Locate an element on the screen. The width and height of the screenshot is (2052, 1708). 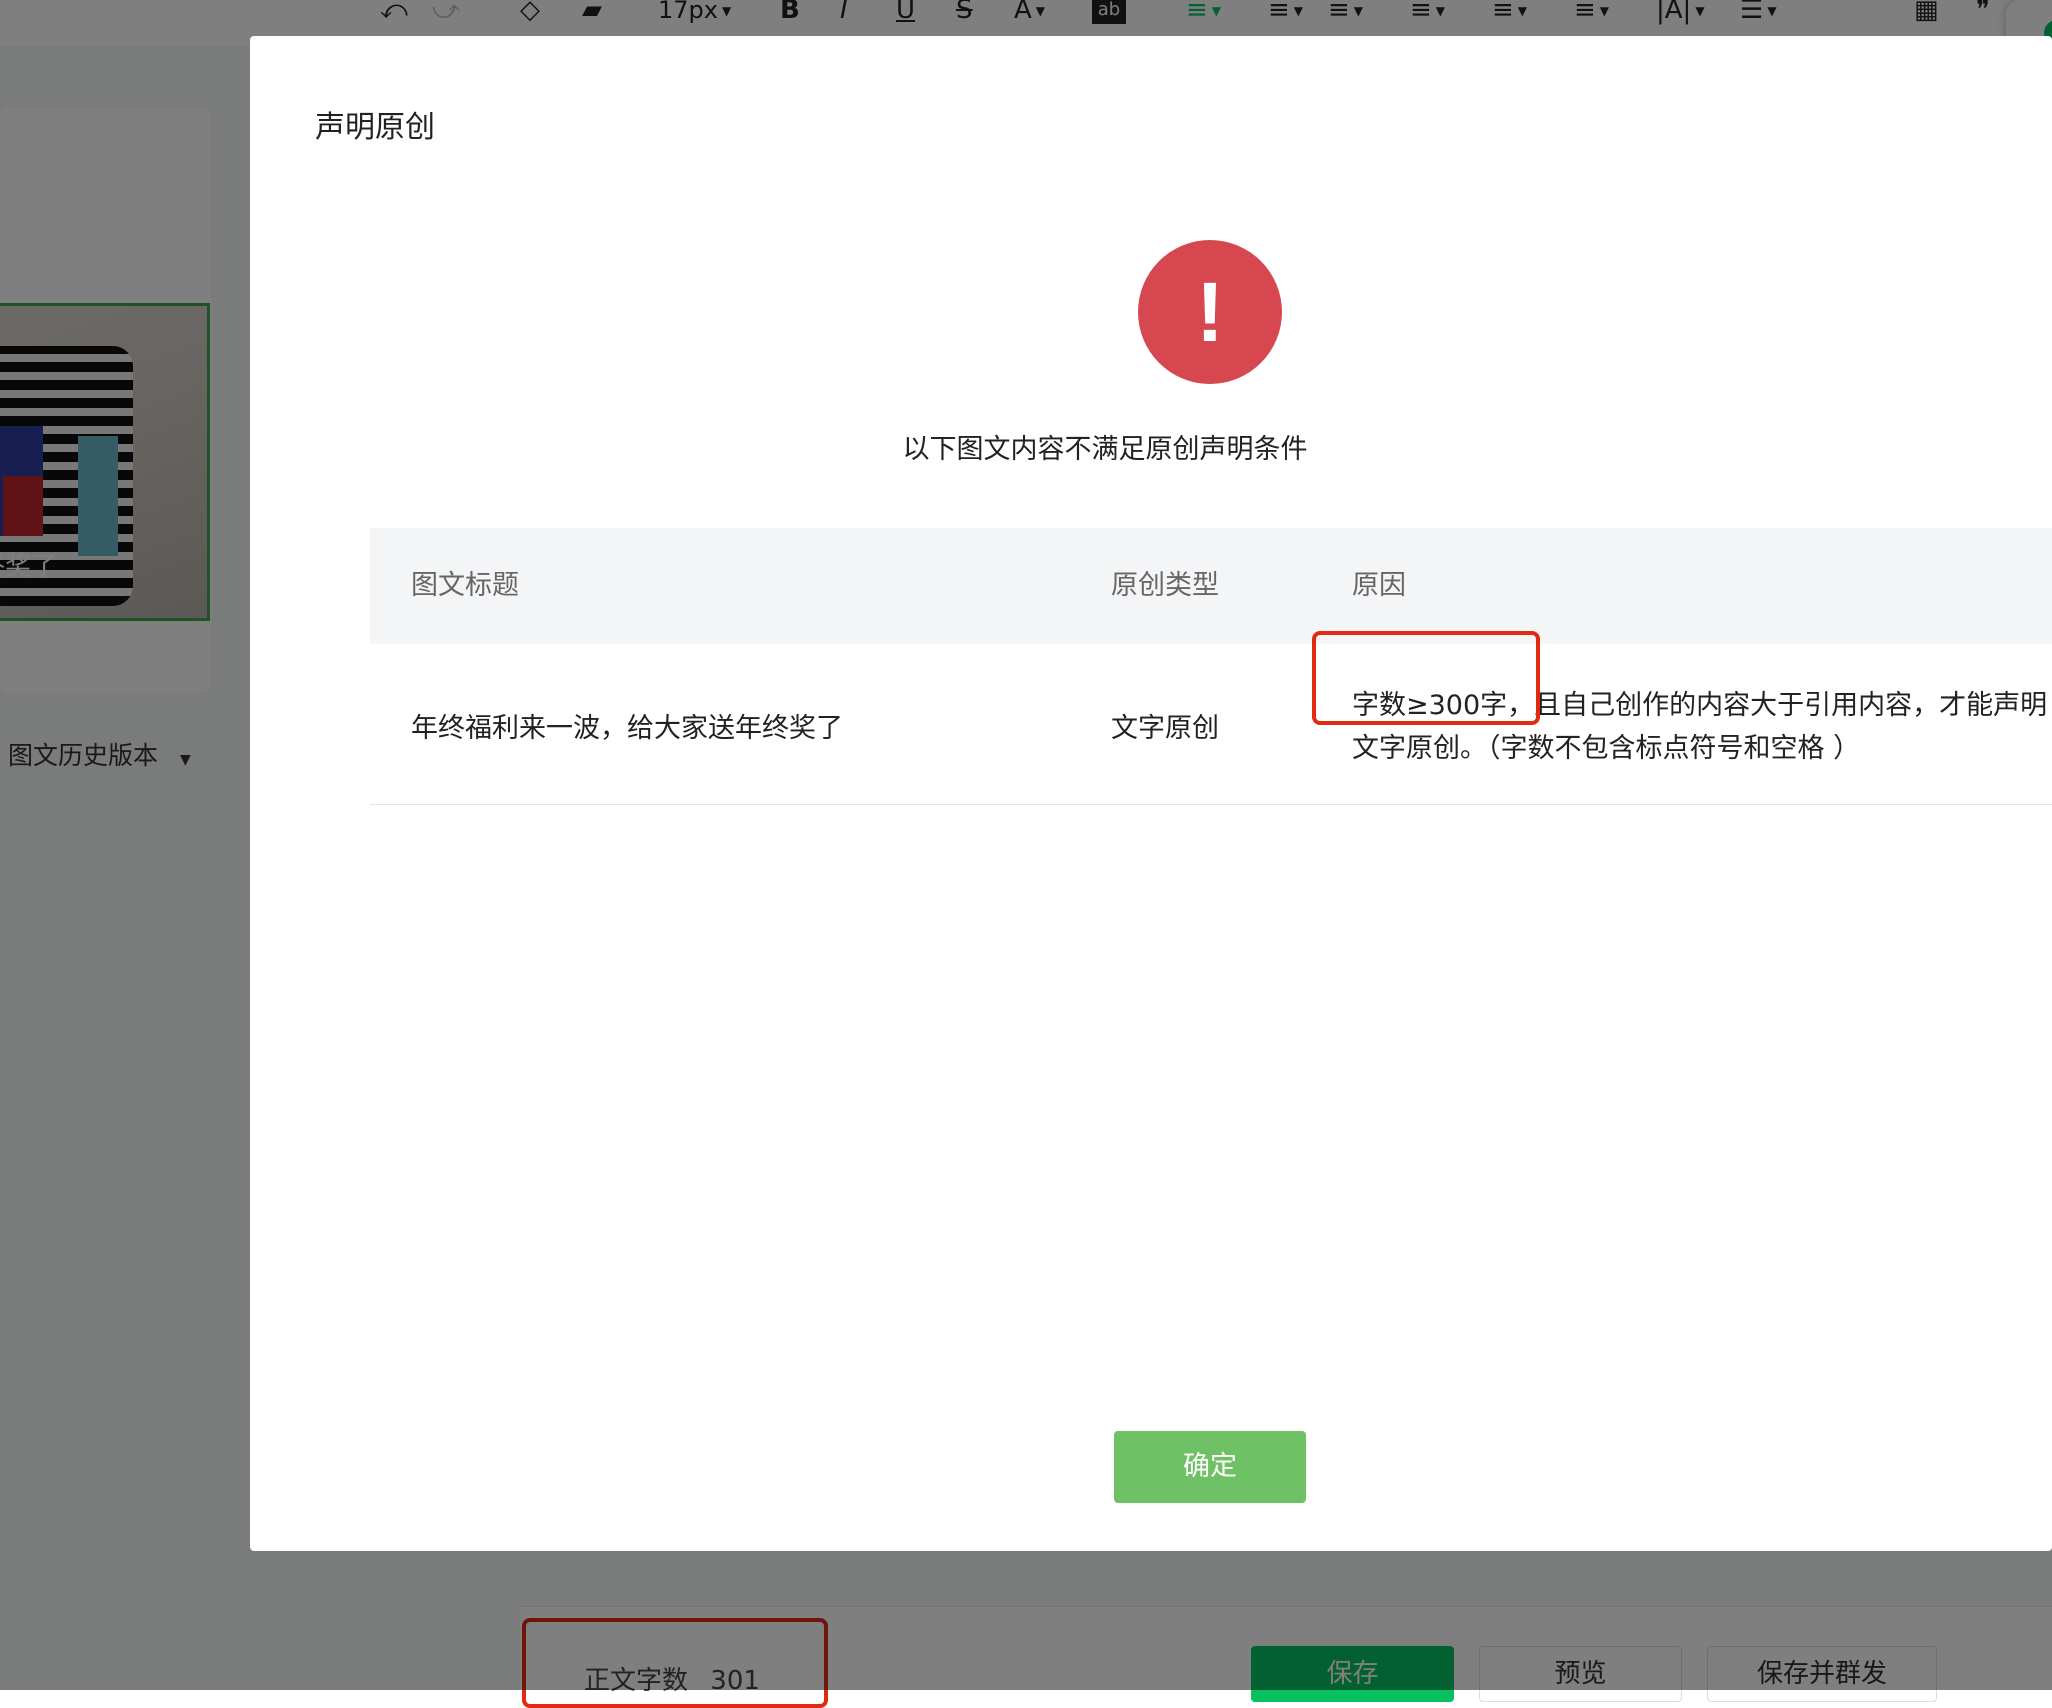
highlight-box-reason is located at coordinates (1426, 678).